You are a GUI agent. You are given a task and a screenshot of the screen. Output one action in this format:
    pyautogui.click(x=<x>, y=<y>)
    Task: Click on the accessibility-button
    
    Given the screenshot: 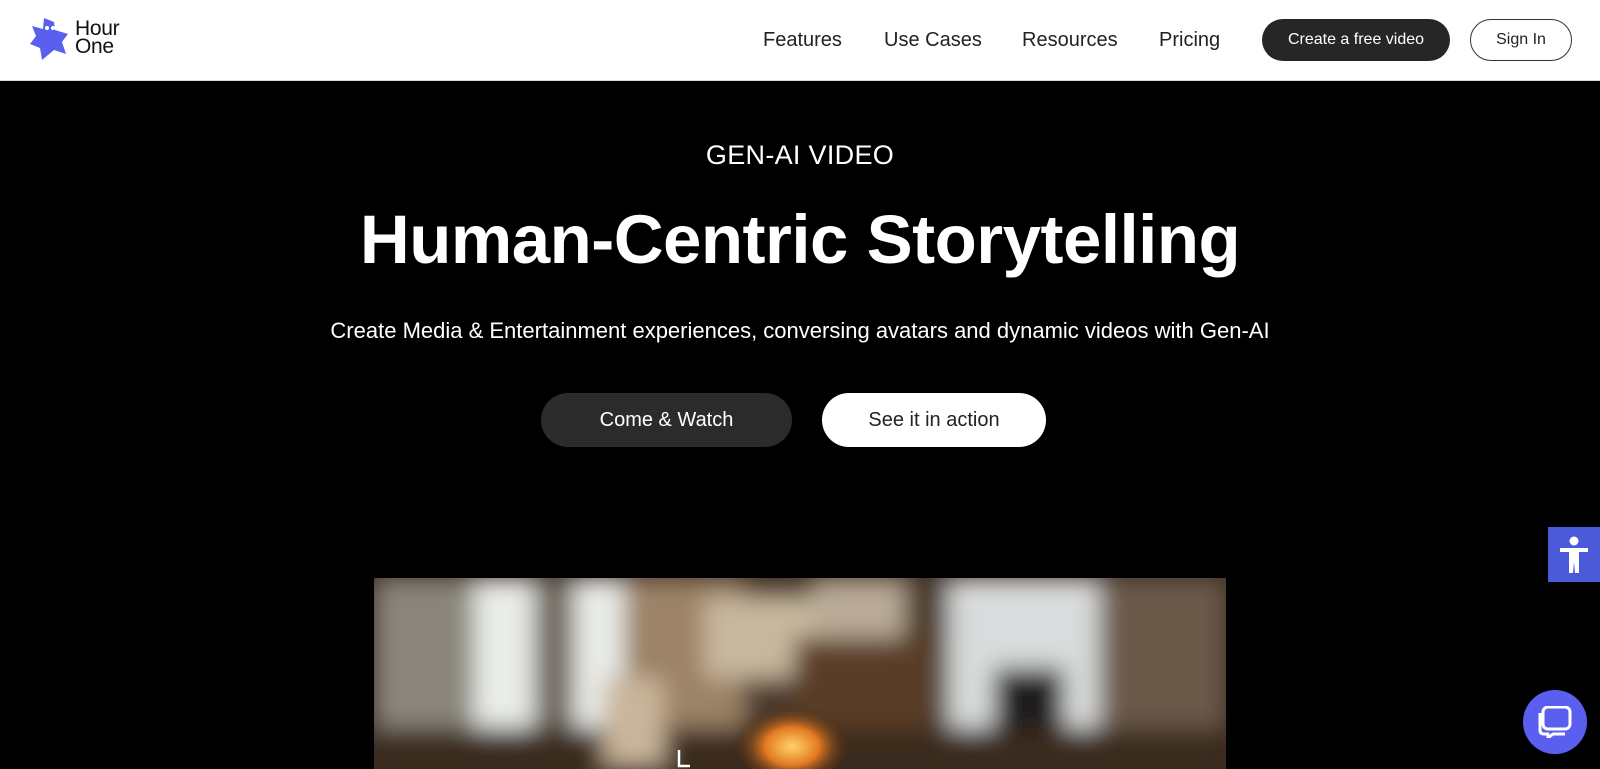 What is the action you would take?
    pyautogui.click(x=1574, y=554)
    